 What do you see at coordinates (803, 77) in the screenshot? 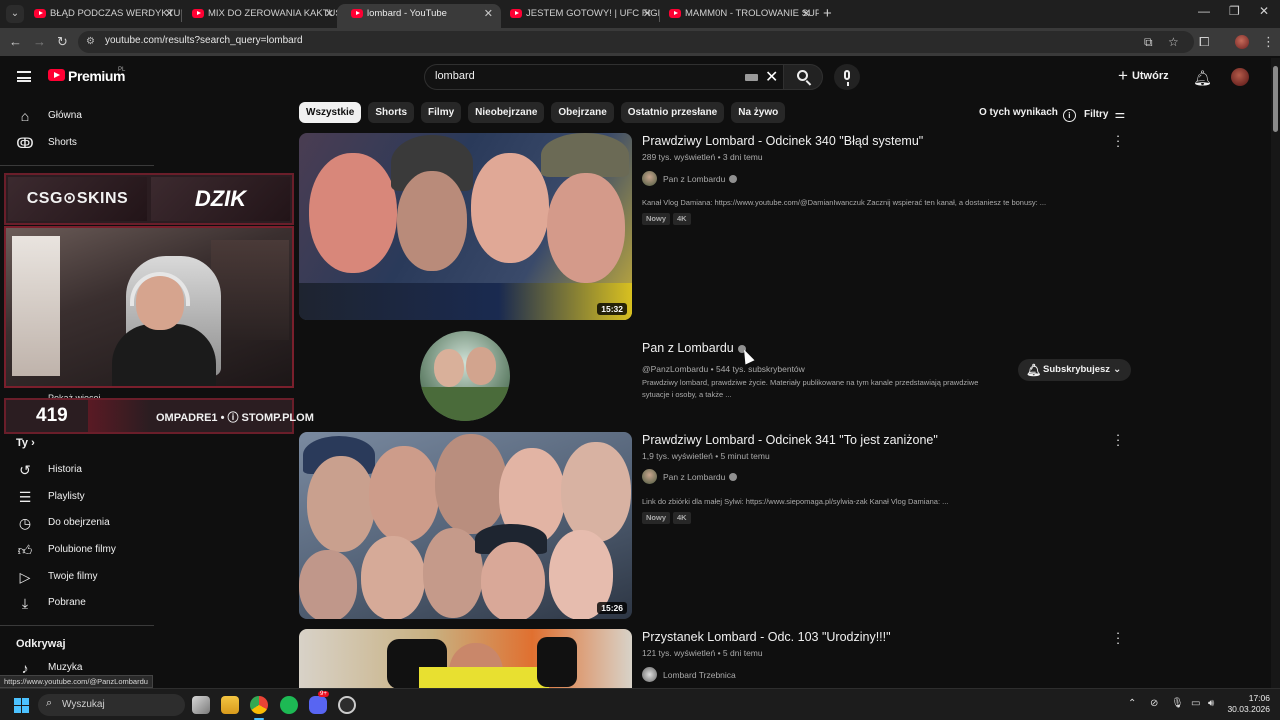
I see `search-button` at bounding box center [803, 77].